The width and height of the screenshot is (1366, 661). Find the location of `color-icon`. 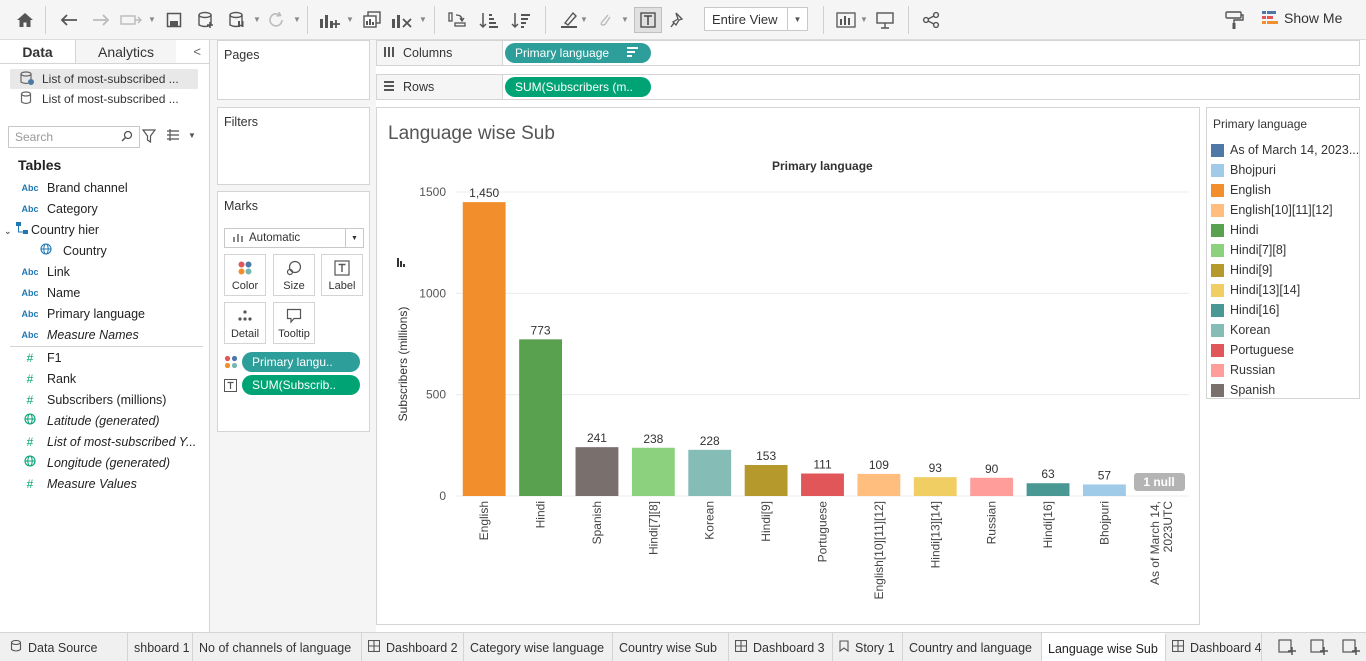

color-icon is located at coordinates (245, 269).